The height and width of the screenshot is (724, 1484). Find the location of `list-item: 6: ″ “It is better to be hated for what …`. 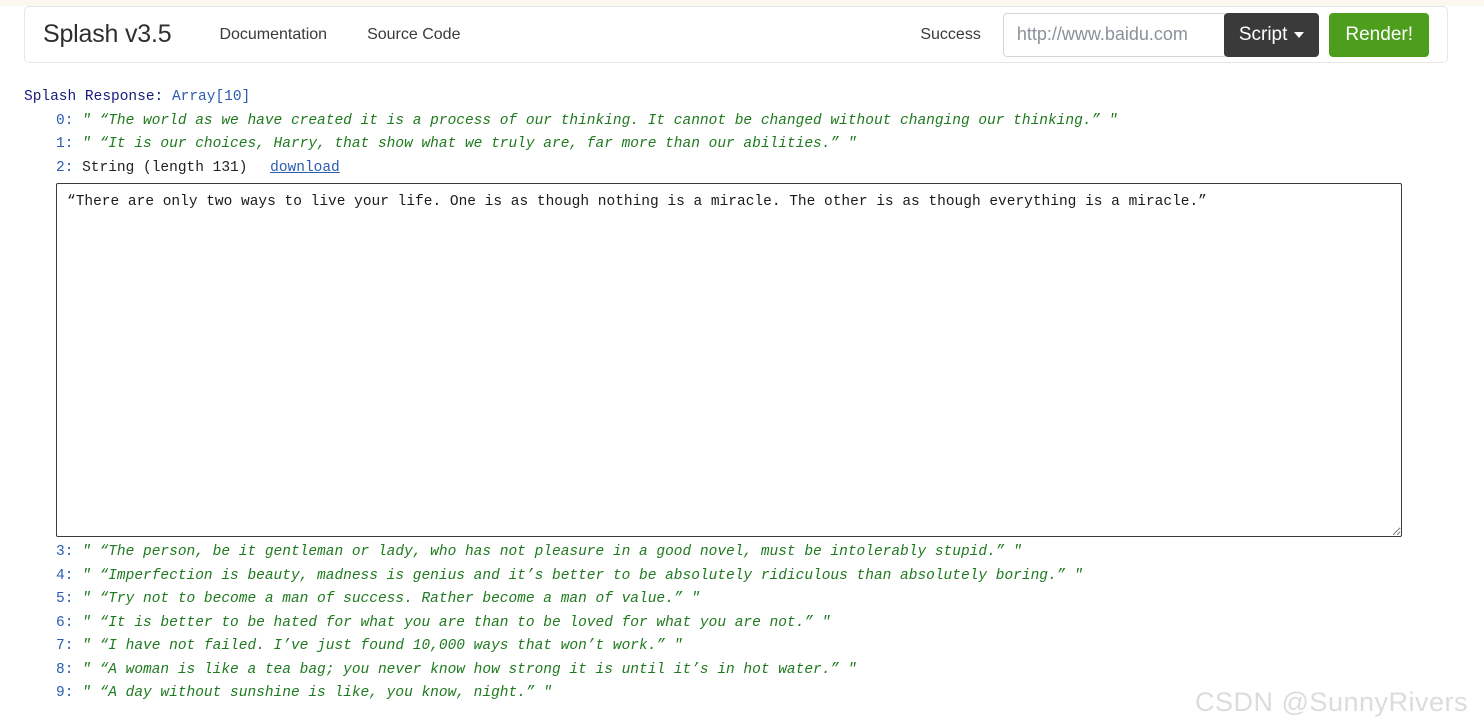

list-item: 6: ″ “It is better to be hated for what … is located at coordinates (744, 624).